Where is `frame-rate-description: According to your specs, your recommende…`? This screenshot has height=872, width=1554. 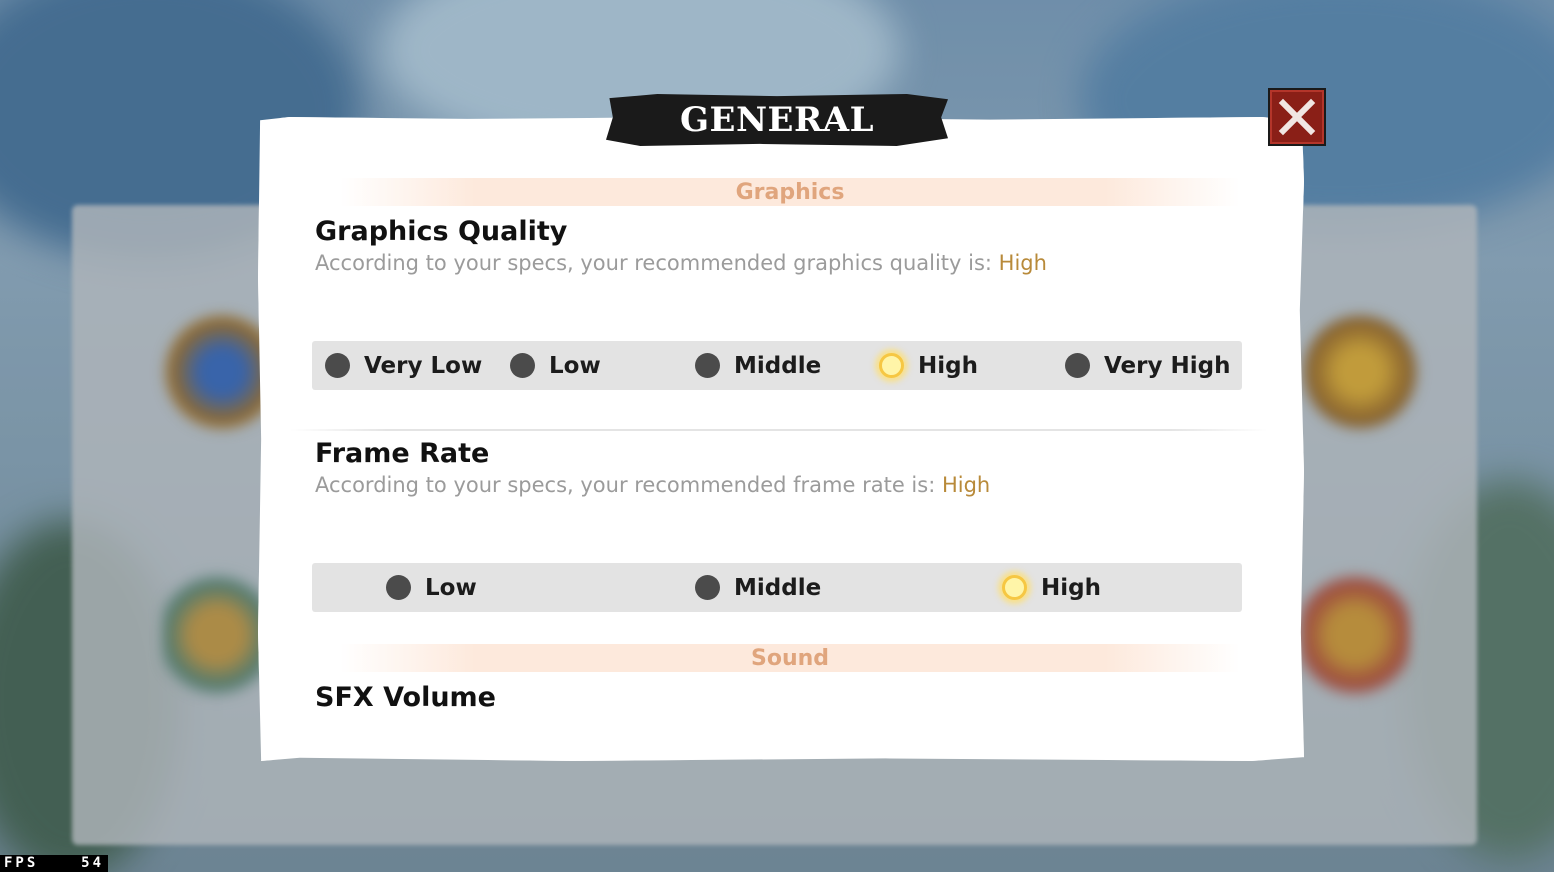 frame-rate-description: According to your specs, your recommende… is located at coordinates (652, 485).